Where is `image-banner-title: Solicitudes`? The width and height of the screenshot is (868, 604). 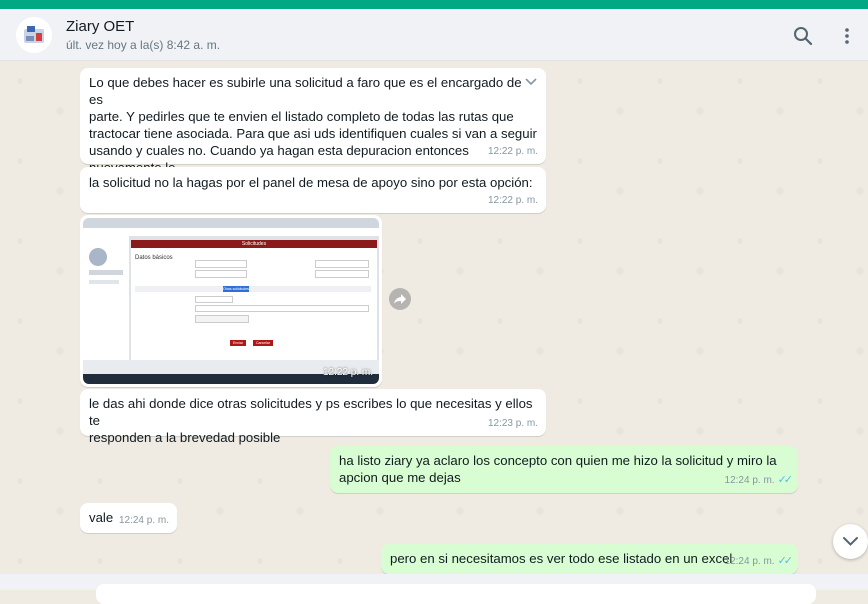 image-banner-title: Solicitudes is located at coordinates (254, 244).